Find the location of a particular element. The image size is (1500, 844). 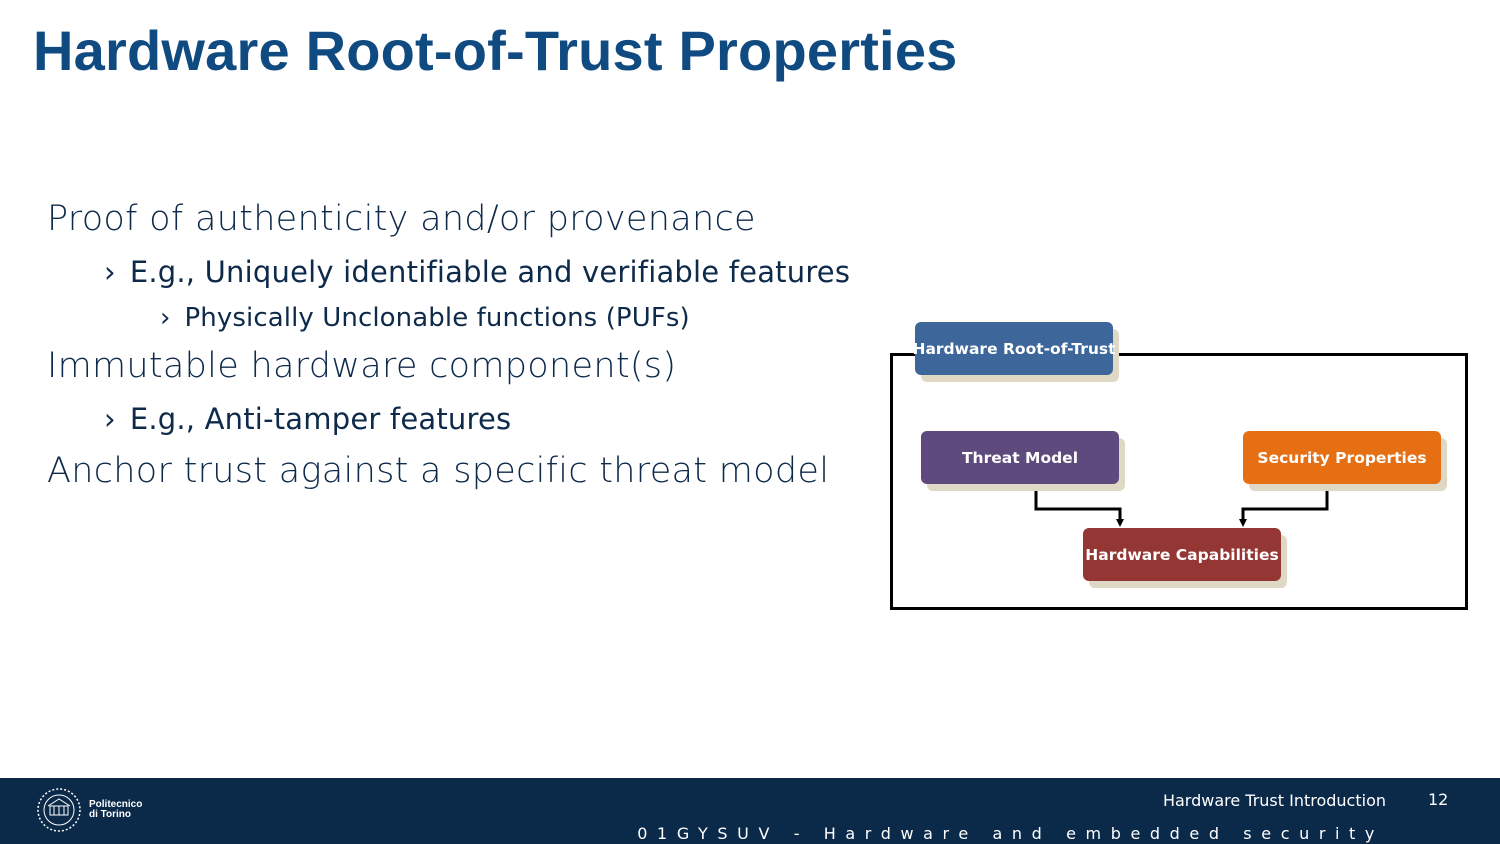

node-hardware-root-of-trust: Hardware Root-of-Trust is located at coordinates (1015, 352).